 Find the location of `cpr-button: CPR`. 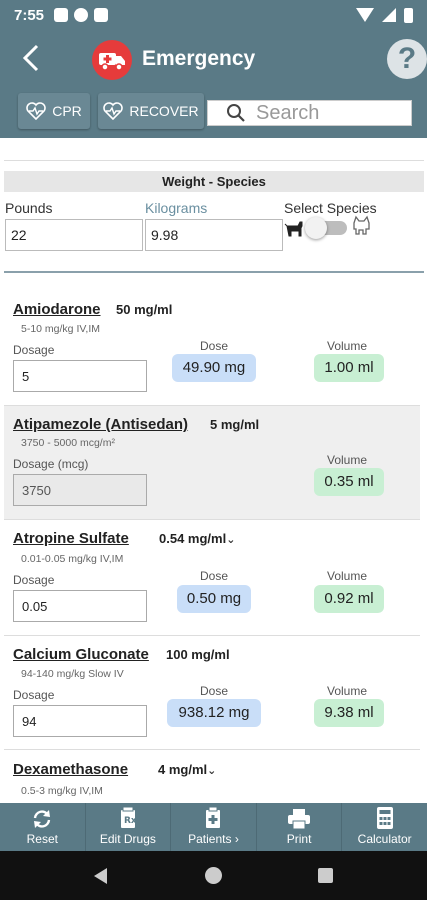

cpr-button: CPR is located at coordinates (54, 111).